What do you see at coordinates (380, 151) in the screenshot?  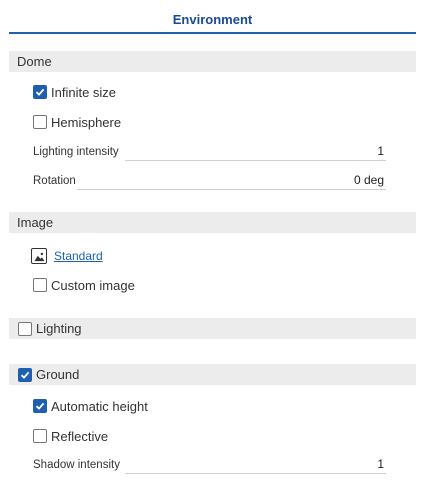 I see `lighting-intensity-value: 1` at bounding box center [380, 151].